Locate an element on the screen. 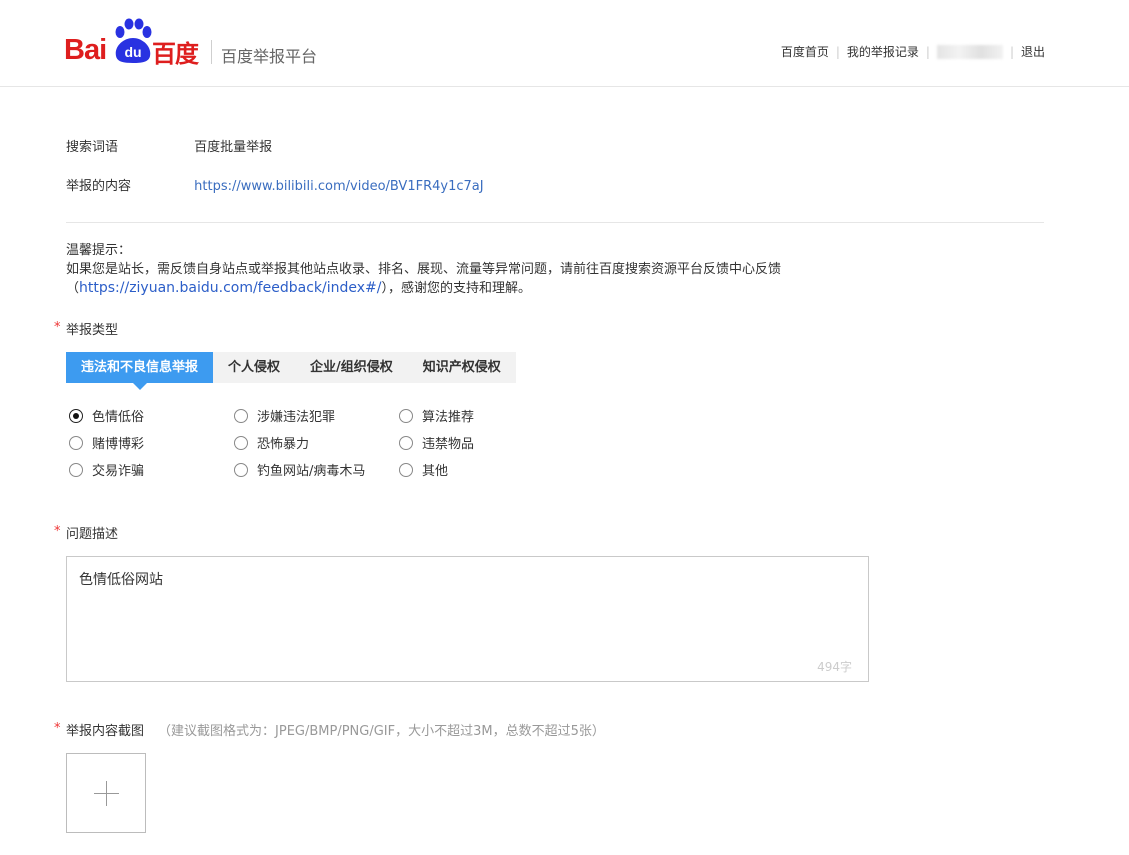 The image size is (1129, 855). radio-phishing-virus: 钓鱼网站/病毒木马 is located at coordinates (299, 469).